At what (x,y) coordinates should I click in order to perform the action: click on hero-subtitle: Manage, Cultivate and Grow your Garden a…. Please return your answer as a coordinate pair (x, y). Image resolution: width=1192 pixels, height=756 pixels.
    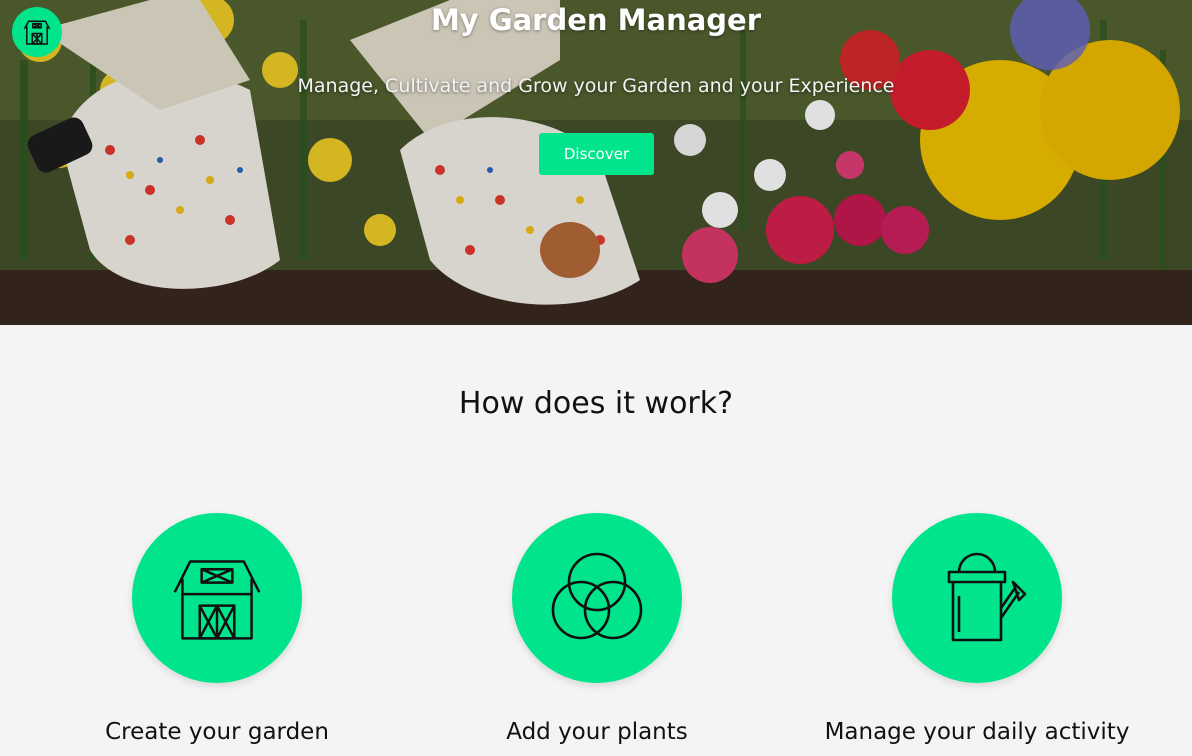
    Looking at the image, I should click on (596, 86).